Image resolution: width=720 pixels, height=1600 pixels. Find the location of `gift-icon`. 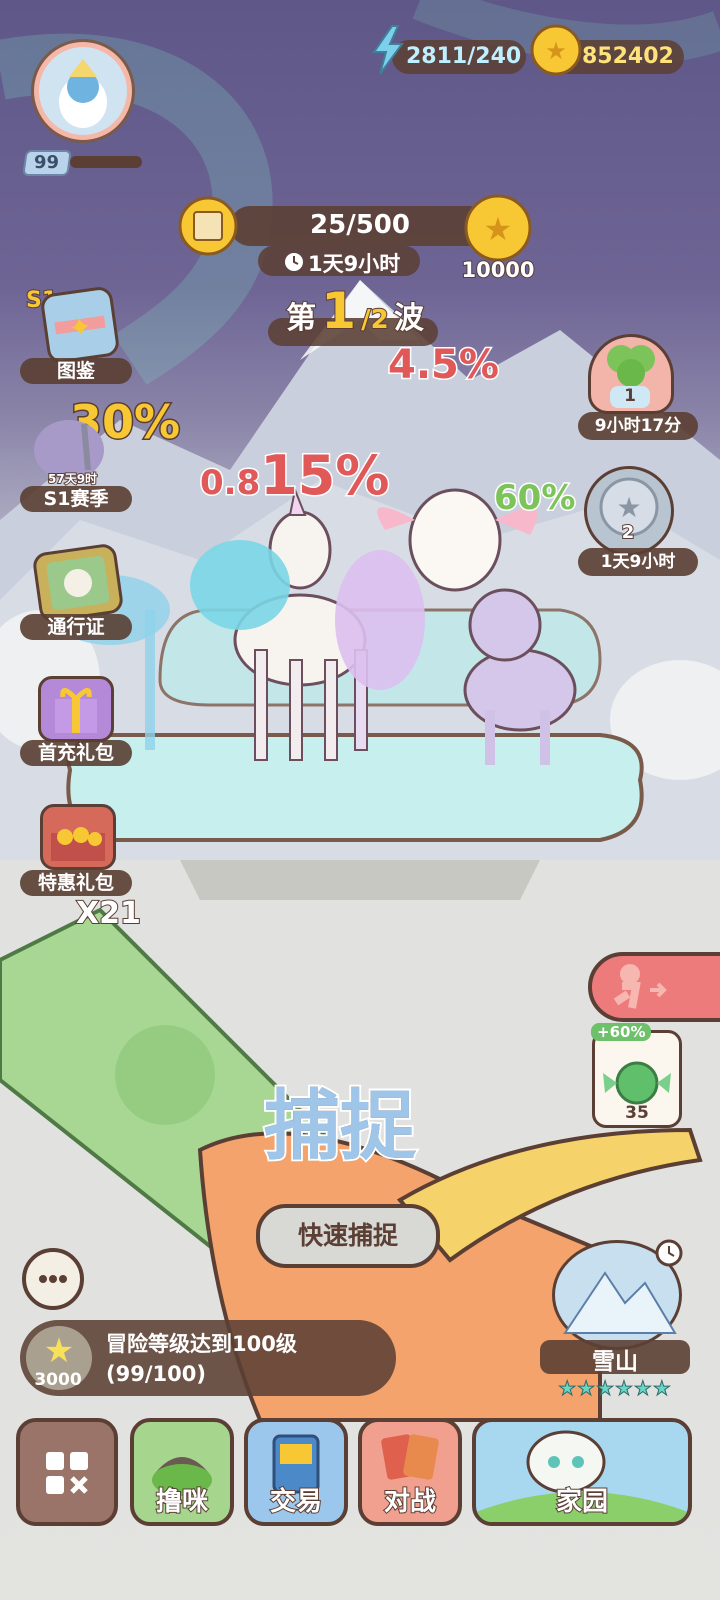

gift-icon is located at coordinates (76, 710).